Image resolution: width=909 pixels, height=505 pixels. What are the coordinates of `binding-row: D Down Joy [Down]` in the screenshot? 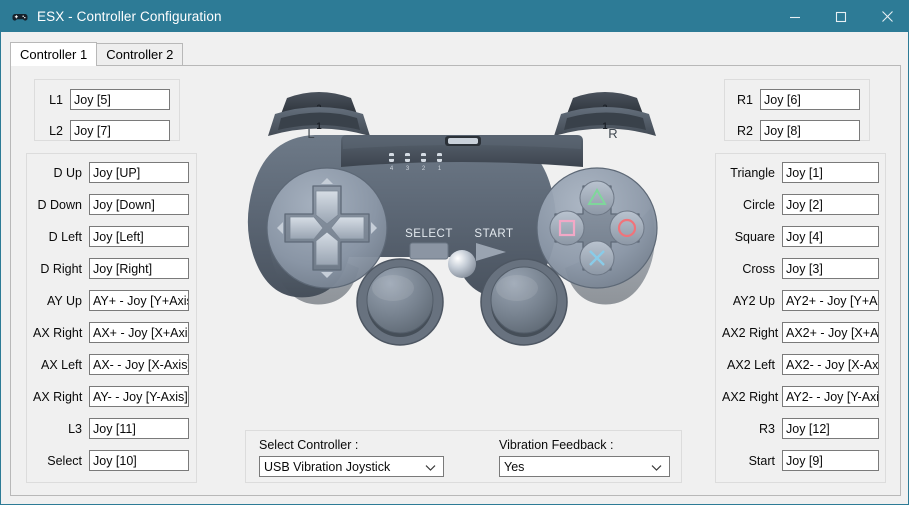 It's located at (111, 204).